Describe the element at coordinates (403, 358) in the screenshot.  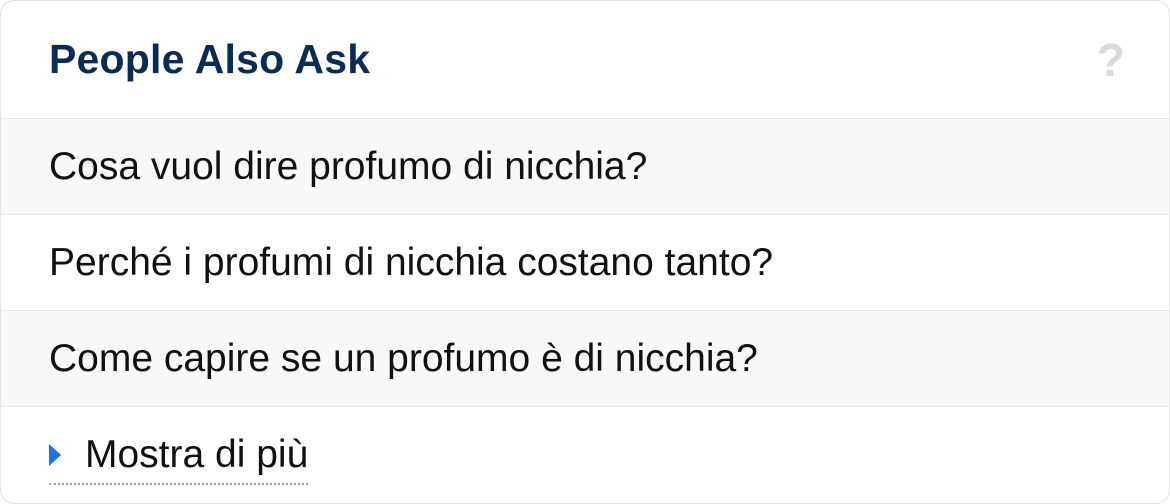
I see `question-label: Come capire se un profumo è di nicchia?` at that location.